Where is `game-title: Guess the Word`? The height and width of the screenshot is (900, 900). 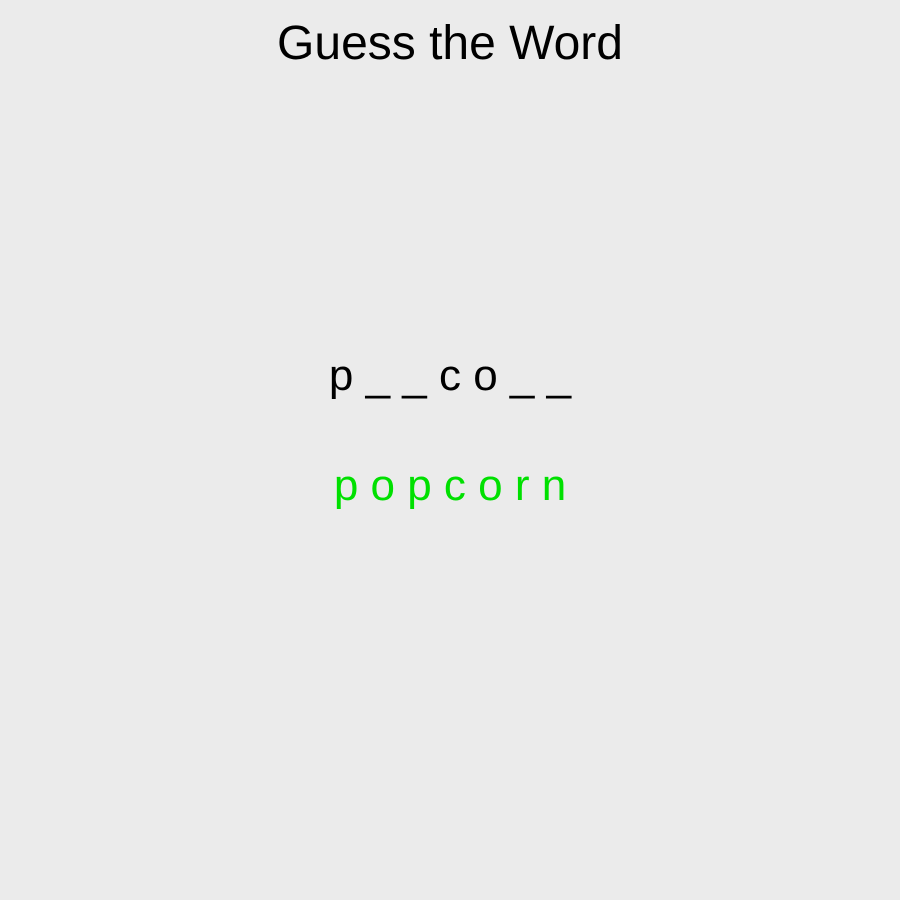
game-title: Guess the Word is located at coordinates (450, 43).